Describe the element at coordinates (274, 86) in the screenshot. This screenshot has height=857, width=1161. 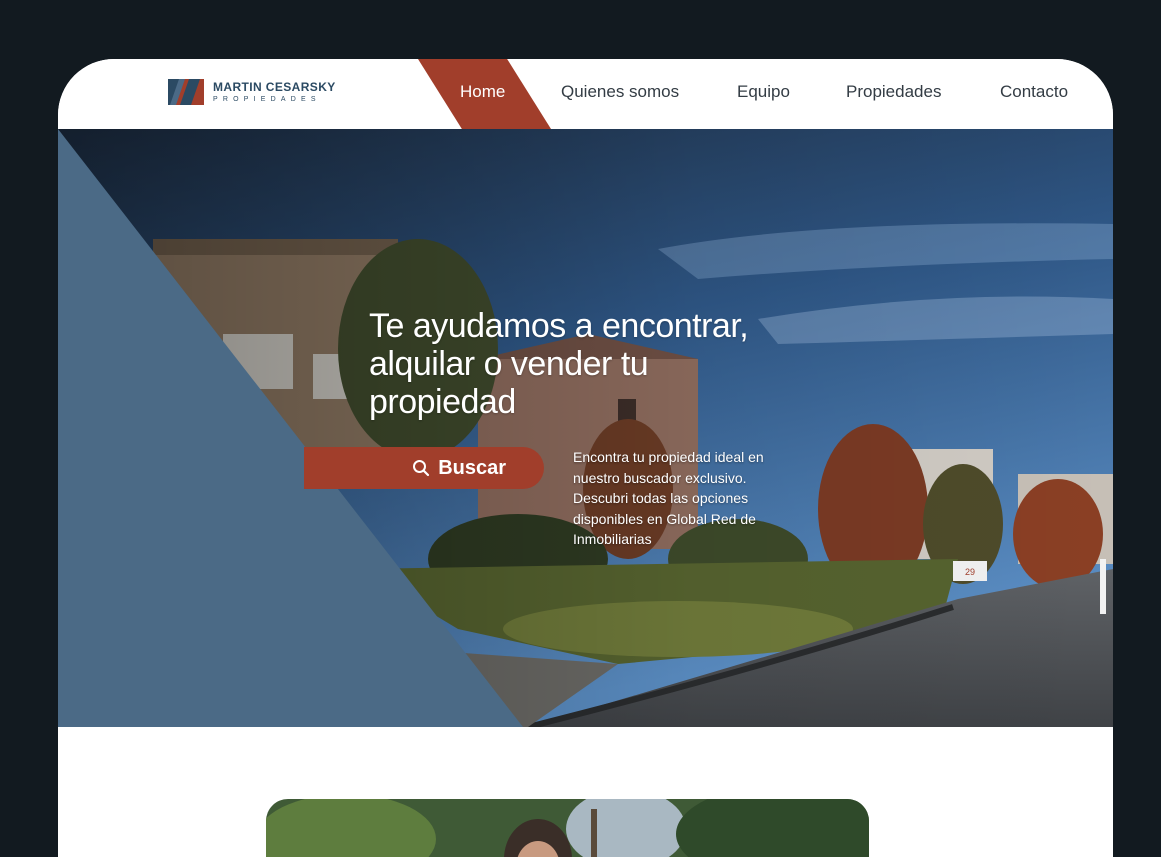
I see `brand-name: MARTIN CESARSKY` at that location.